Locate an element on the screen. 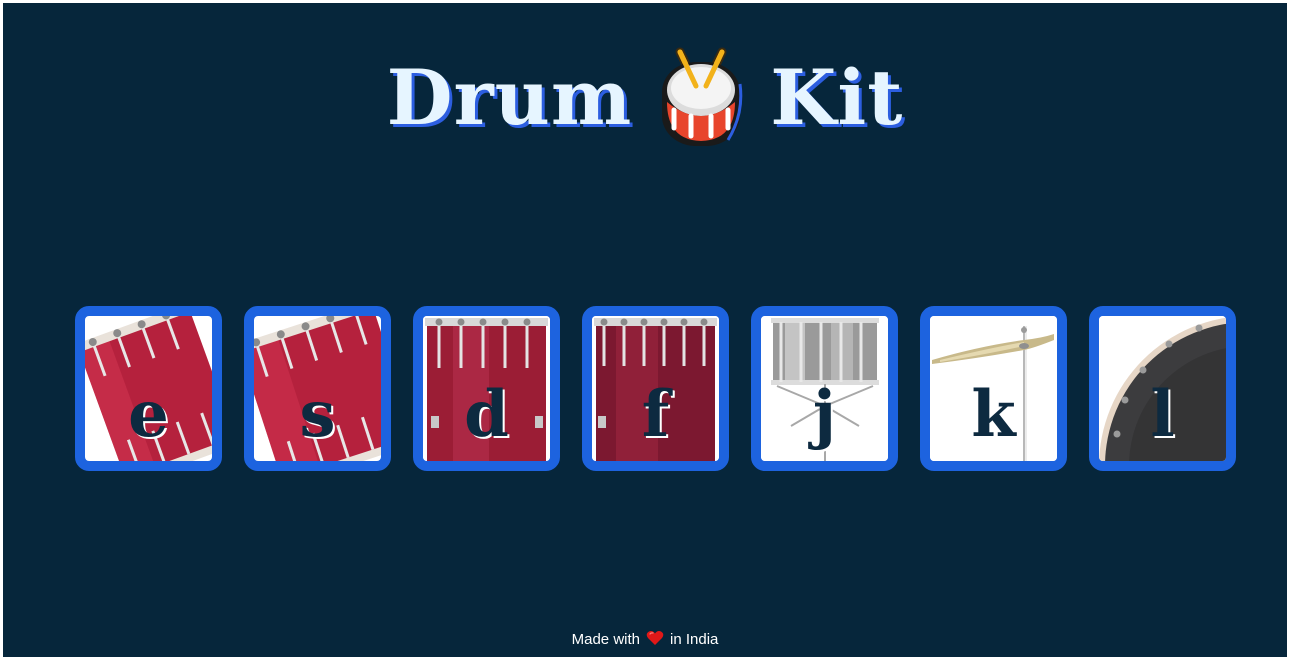 This screenshot has height=660, width=1290. pad-key-label: j is located at coordinates (824, 414).